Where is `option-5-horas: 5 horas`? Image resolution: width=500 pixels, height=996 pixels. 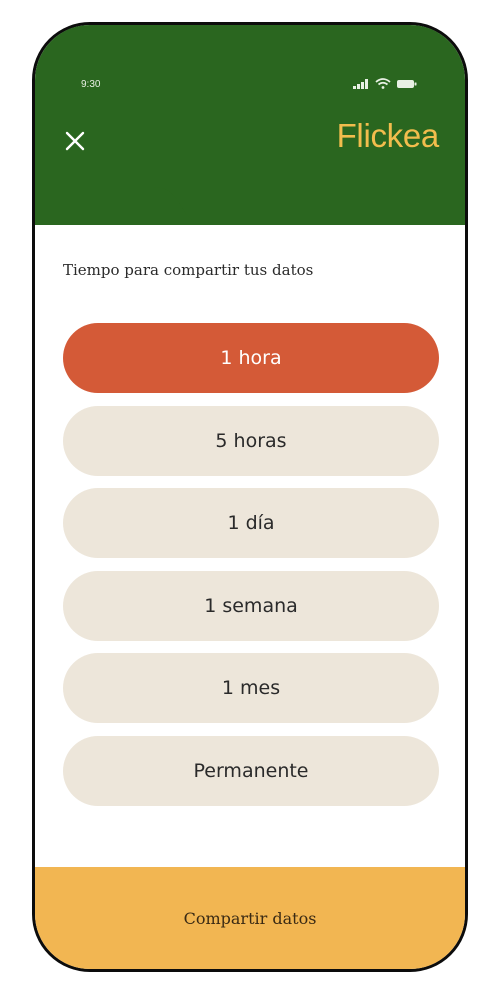 option-5-horas: 5 horas is located at coordinates (251, 441).